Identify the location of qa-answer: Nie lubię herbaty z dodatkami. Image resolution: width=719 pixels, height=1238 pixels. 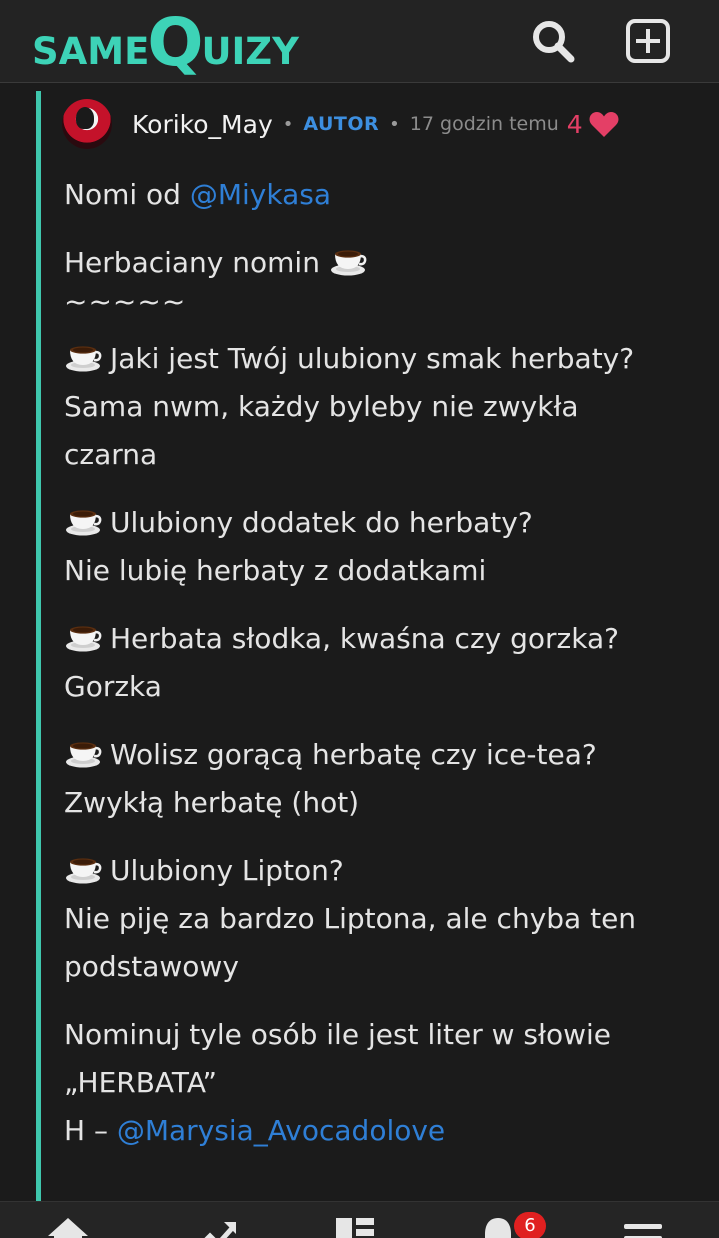
(275, 570).